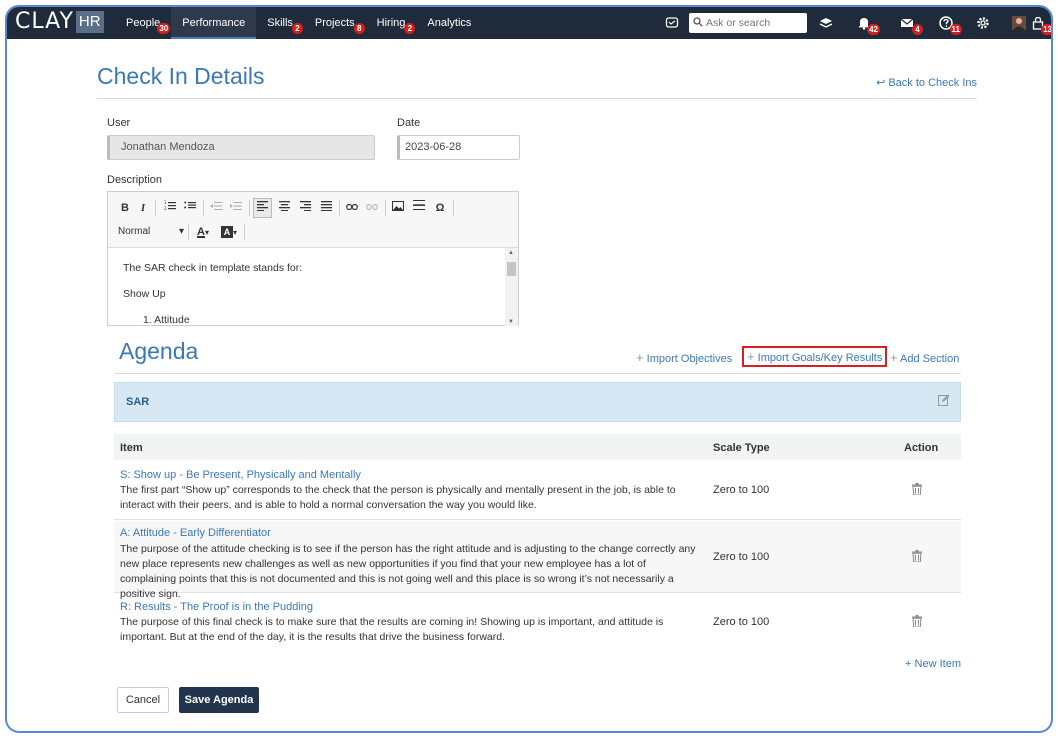  What do you see at coordinates (372, 208) in the screenshot?
I see `unlink-icon` at bounding box center [372, 208].